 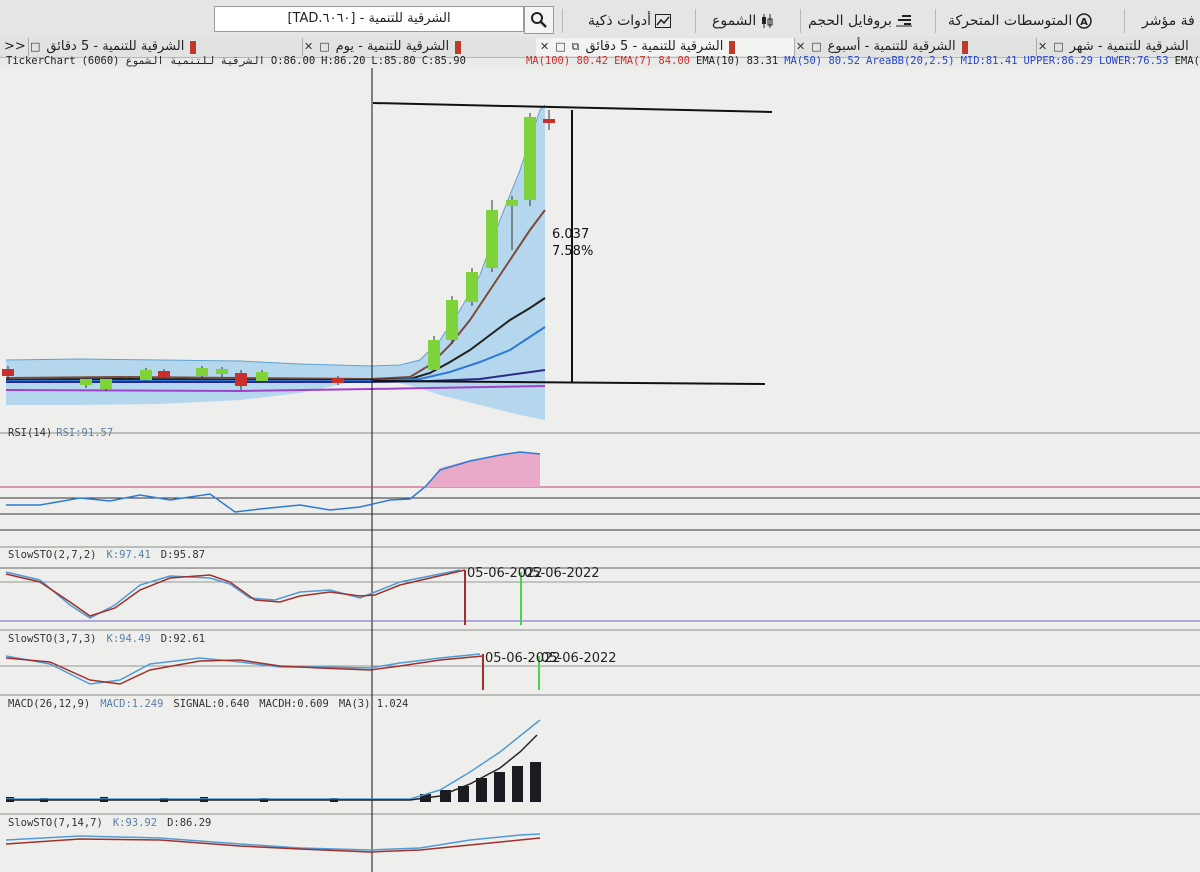 I want to click on sto1-k-value: K:97.41, so click(x=128, y=555).